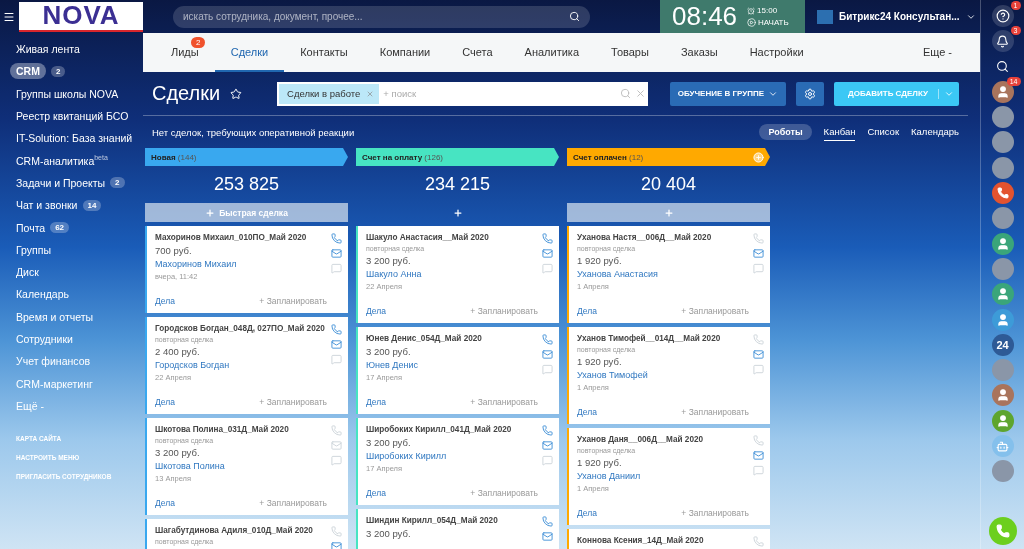  Describe the element at coordinates (1002, 344) in the screenshot. I see `chat-avatar: 24` at that location.